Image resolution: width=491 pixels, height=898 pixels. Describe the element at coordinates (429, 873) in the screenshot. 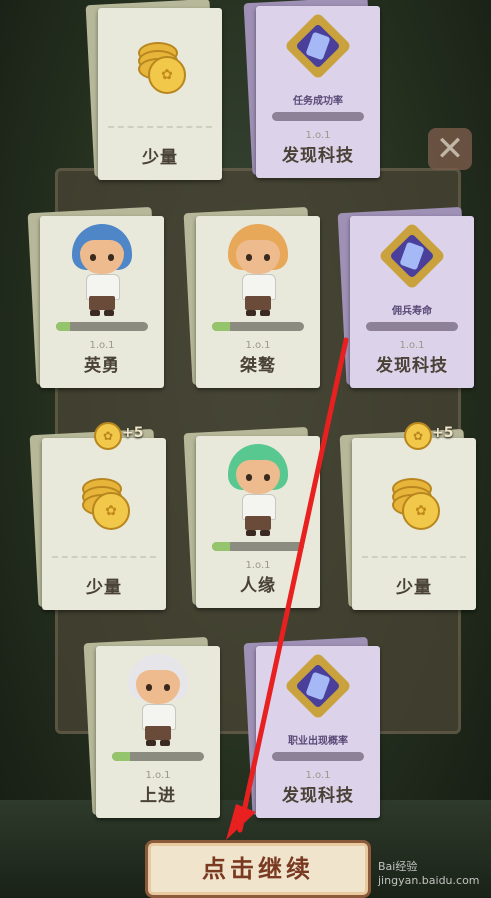

I see `watermark: Bai经验 jingyan.baidu.com` at that location.